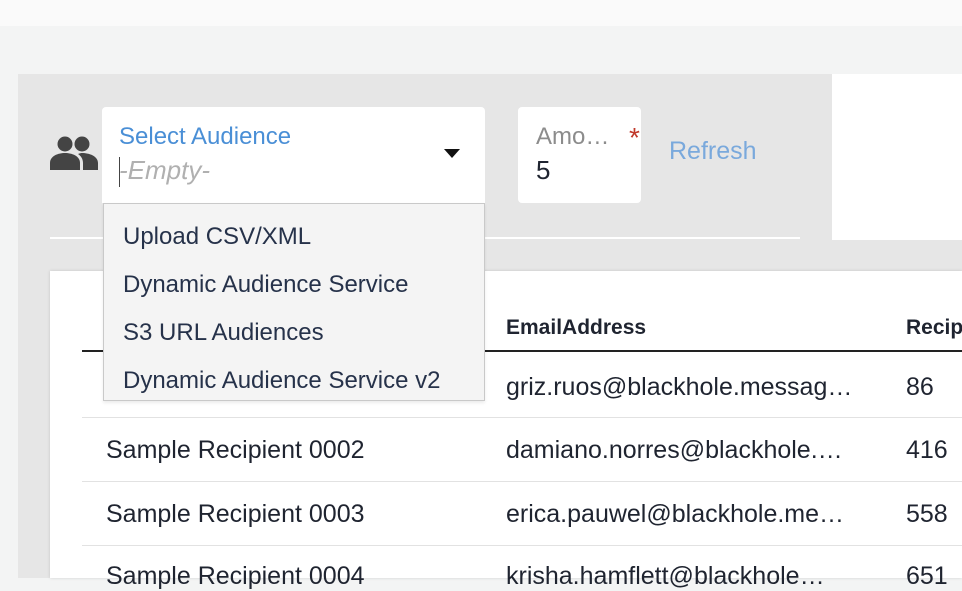 Image resolution: width=962 pixels, height=591 pixels. I want to click on table-cell-name: Sample Recipient 0003, so click(235, 514).